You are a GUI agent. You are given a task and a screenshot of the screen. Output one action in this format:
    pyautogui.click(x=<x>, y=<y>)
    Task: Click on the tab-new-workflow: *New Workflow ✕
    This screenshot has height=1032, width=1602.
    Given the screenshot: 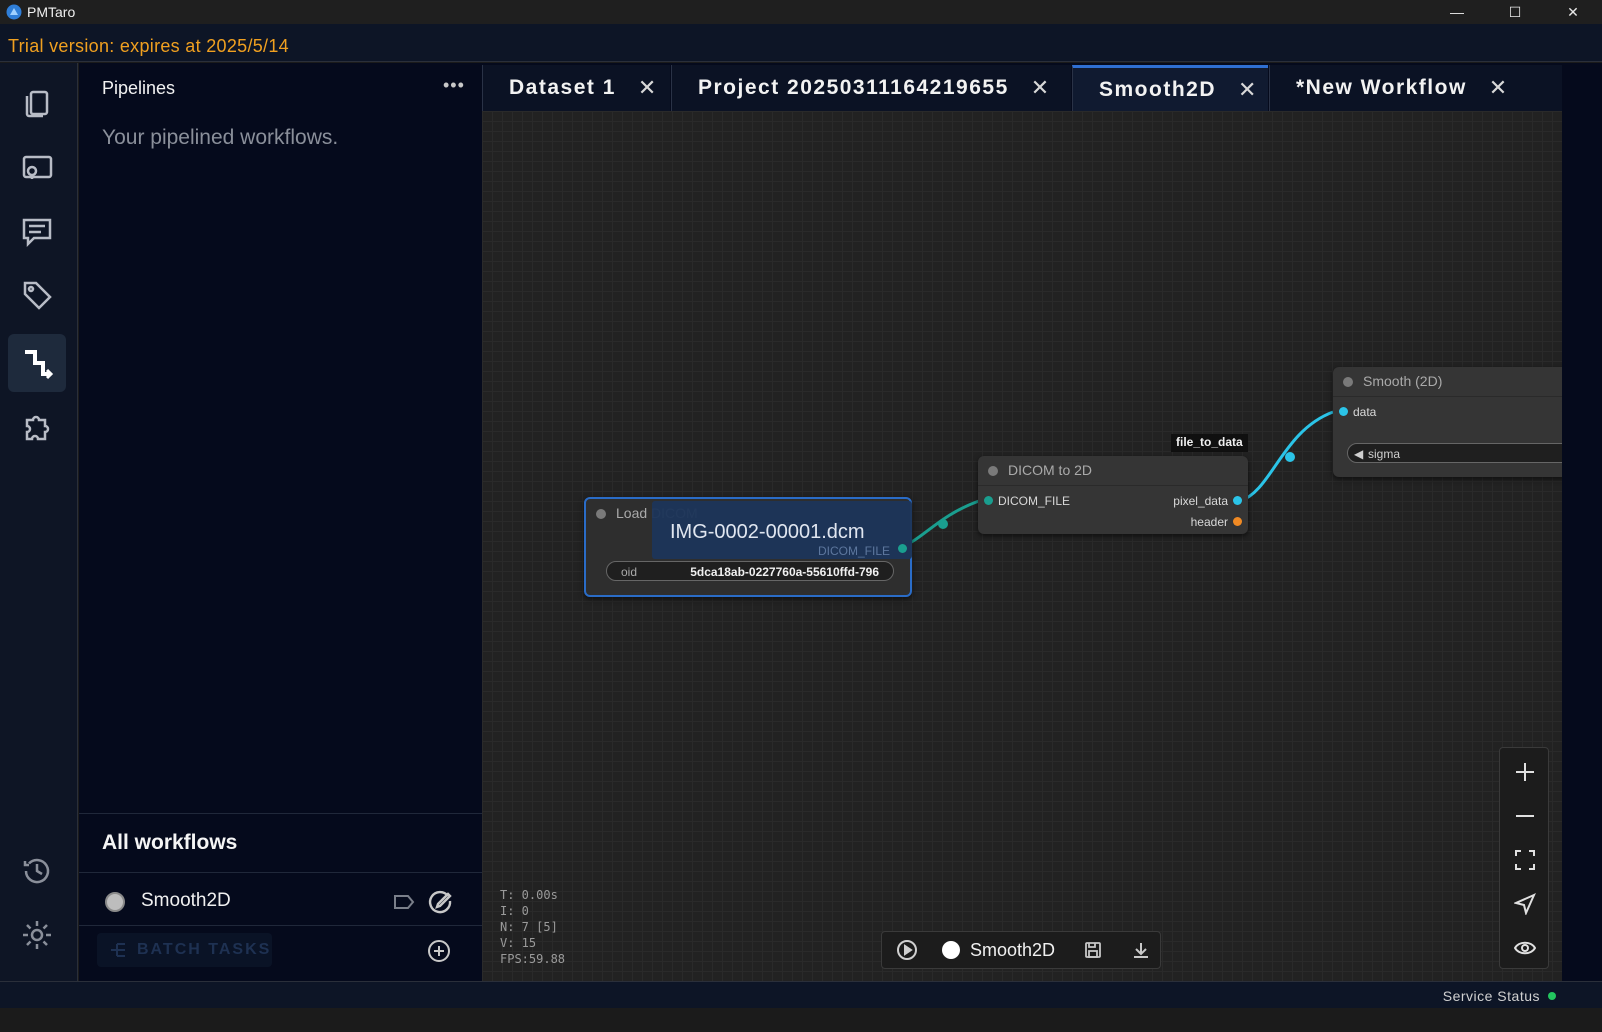 What is the action you would take?
    pyautogui.click(x=1415, y=88)
    